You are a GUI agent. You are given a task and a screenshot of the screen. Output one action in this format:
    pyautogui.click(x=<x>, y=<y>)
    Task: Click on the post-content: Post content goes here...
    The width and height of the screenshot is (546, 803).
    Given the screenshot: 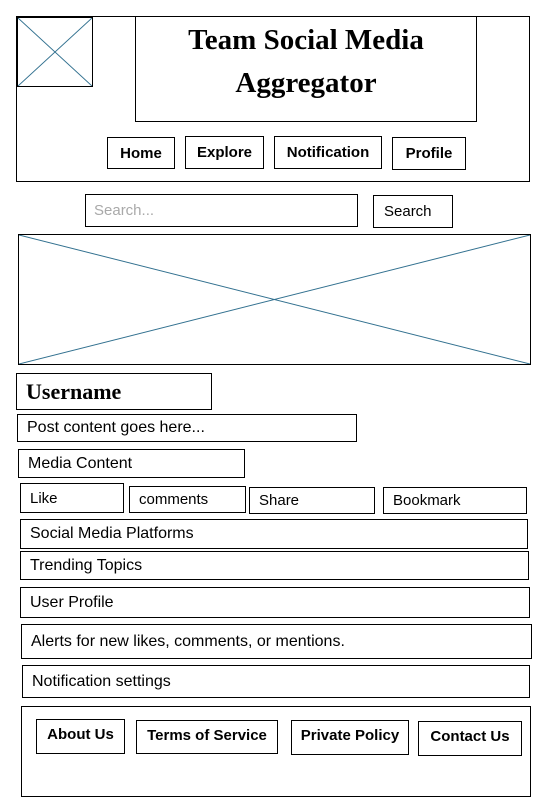 What is the action you would take?
    pyautogui.click(x=187, y=428)
    